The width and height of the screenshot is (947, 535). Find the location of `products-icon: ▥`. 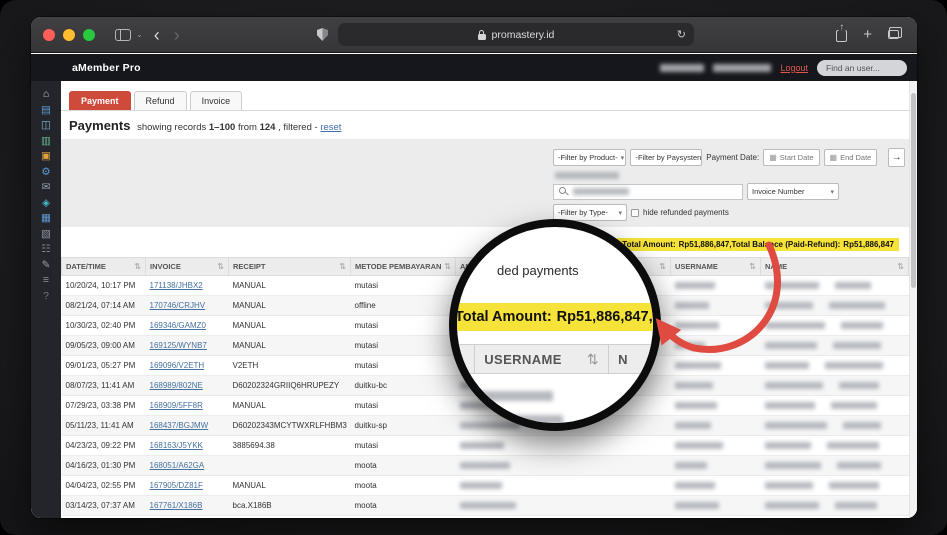

products-icon: ▥ is located at coordinates (46, 141).